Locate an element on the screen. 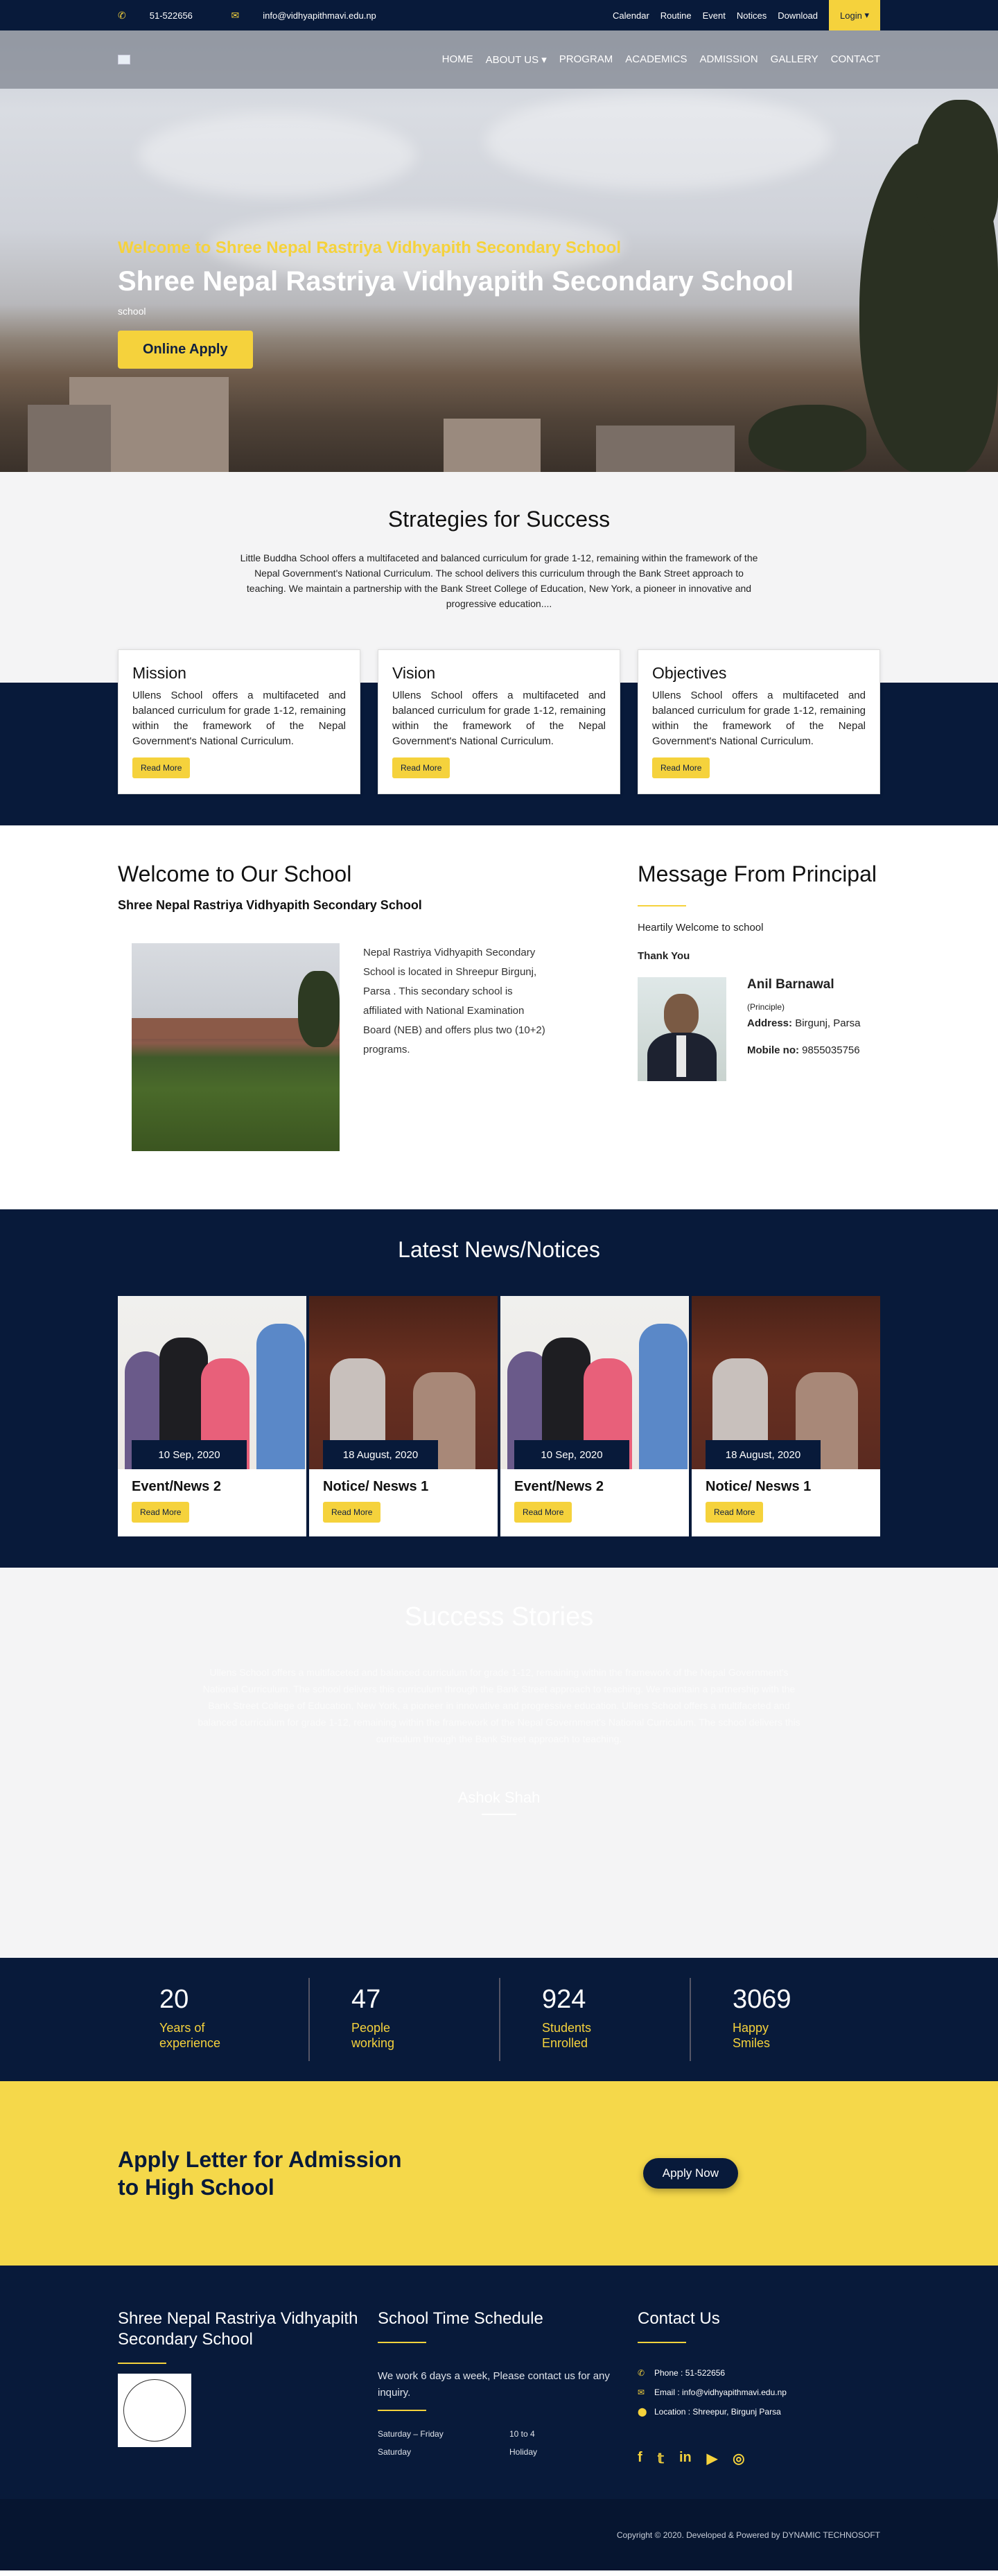 Image resolution: width=998 pixels, height=2576 pixels. apply-now-button: Apply Now is located at coordinates (690, 2173).